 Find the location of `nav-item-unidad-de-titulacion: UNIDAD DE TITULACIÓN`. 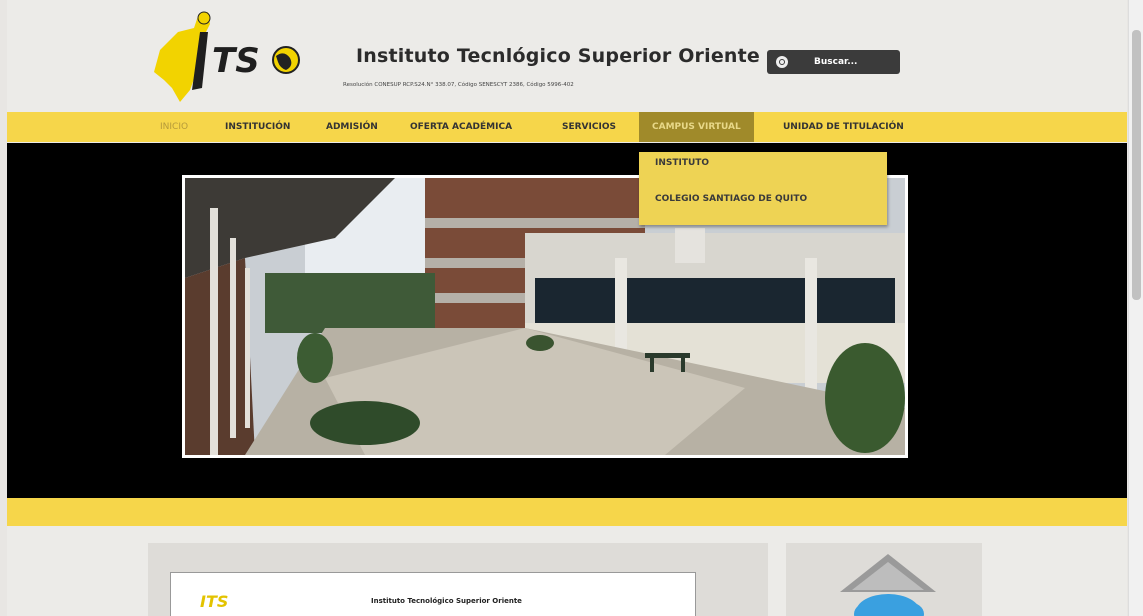

nav-item-unidad-de-titulacion: UNIDAD DE TITULACIÓN is located at coordinates (843, 127).